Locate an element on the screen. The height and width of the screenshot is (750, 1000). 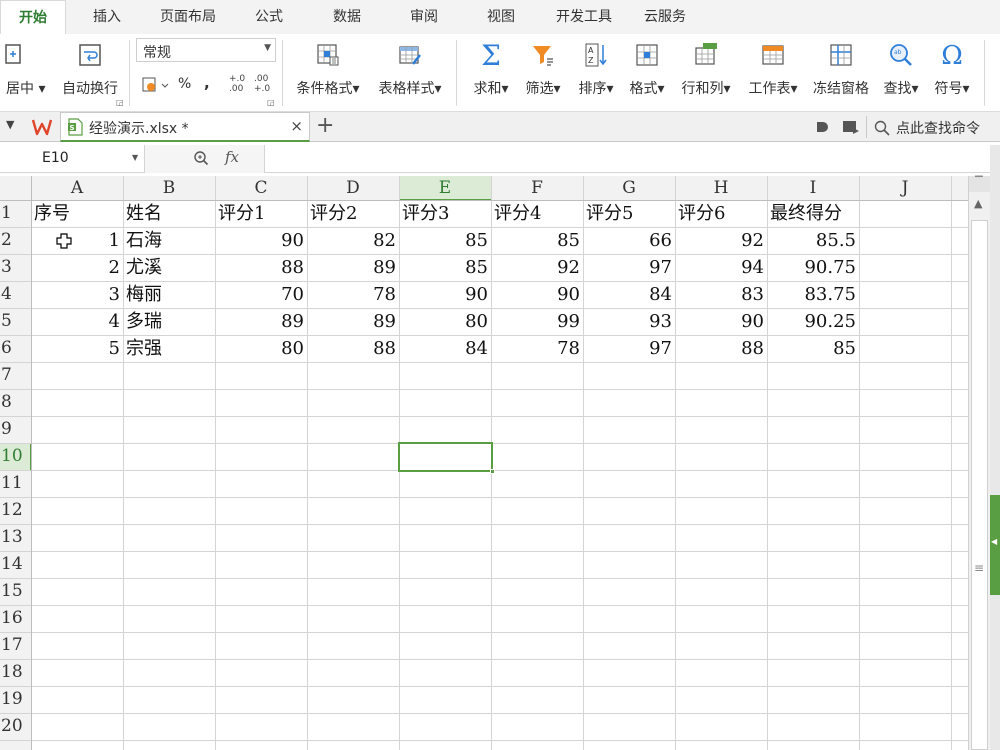
number-format-select: 常规 ▼ is located at coordinates (206, 50).